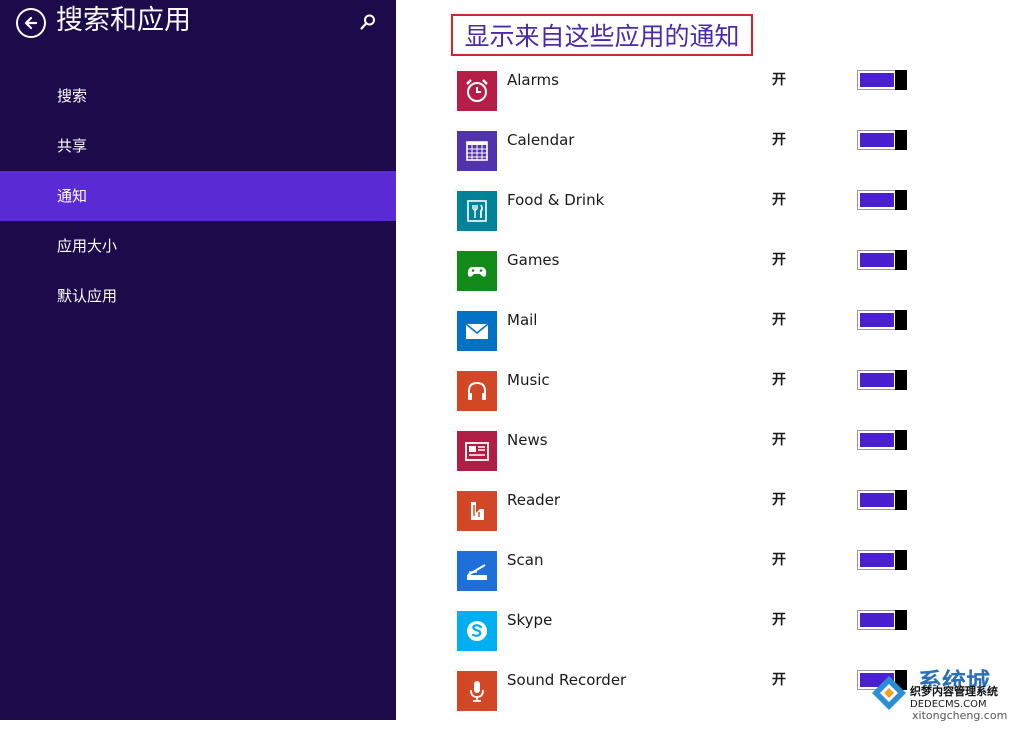 The width and height of the screenshot is (1018, 730). I want to click on sidebar-item-notifications: 通知, so click(198, 196).